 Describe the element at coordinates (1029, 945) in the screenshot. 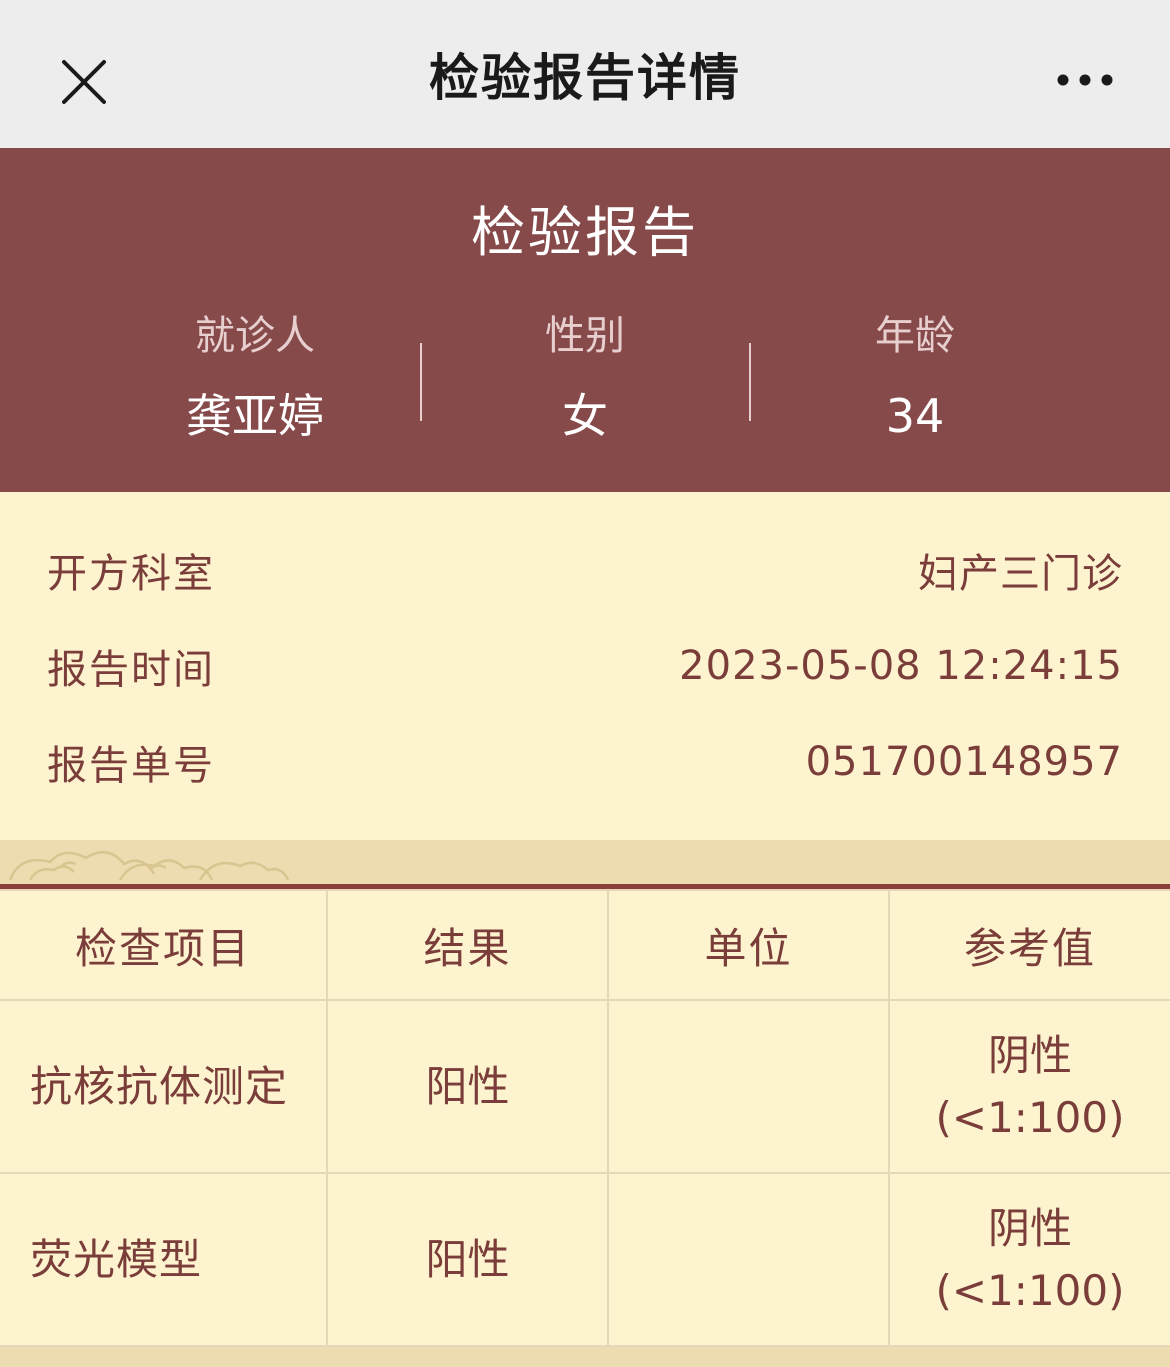

I see `column-header: 参考值` at that location.